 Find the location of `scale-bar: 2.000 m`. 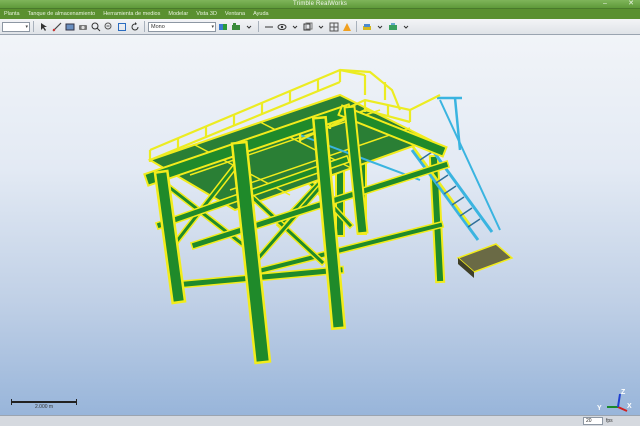

scale-bar: 2.000 m is located at coordinates (44, 404).